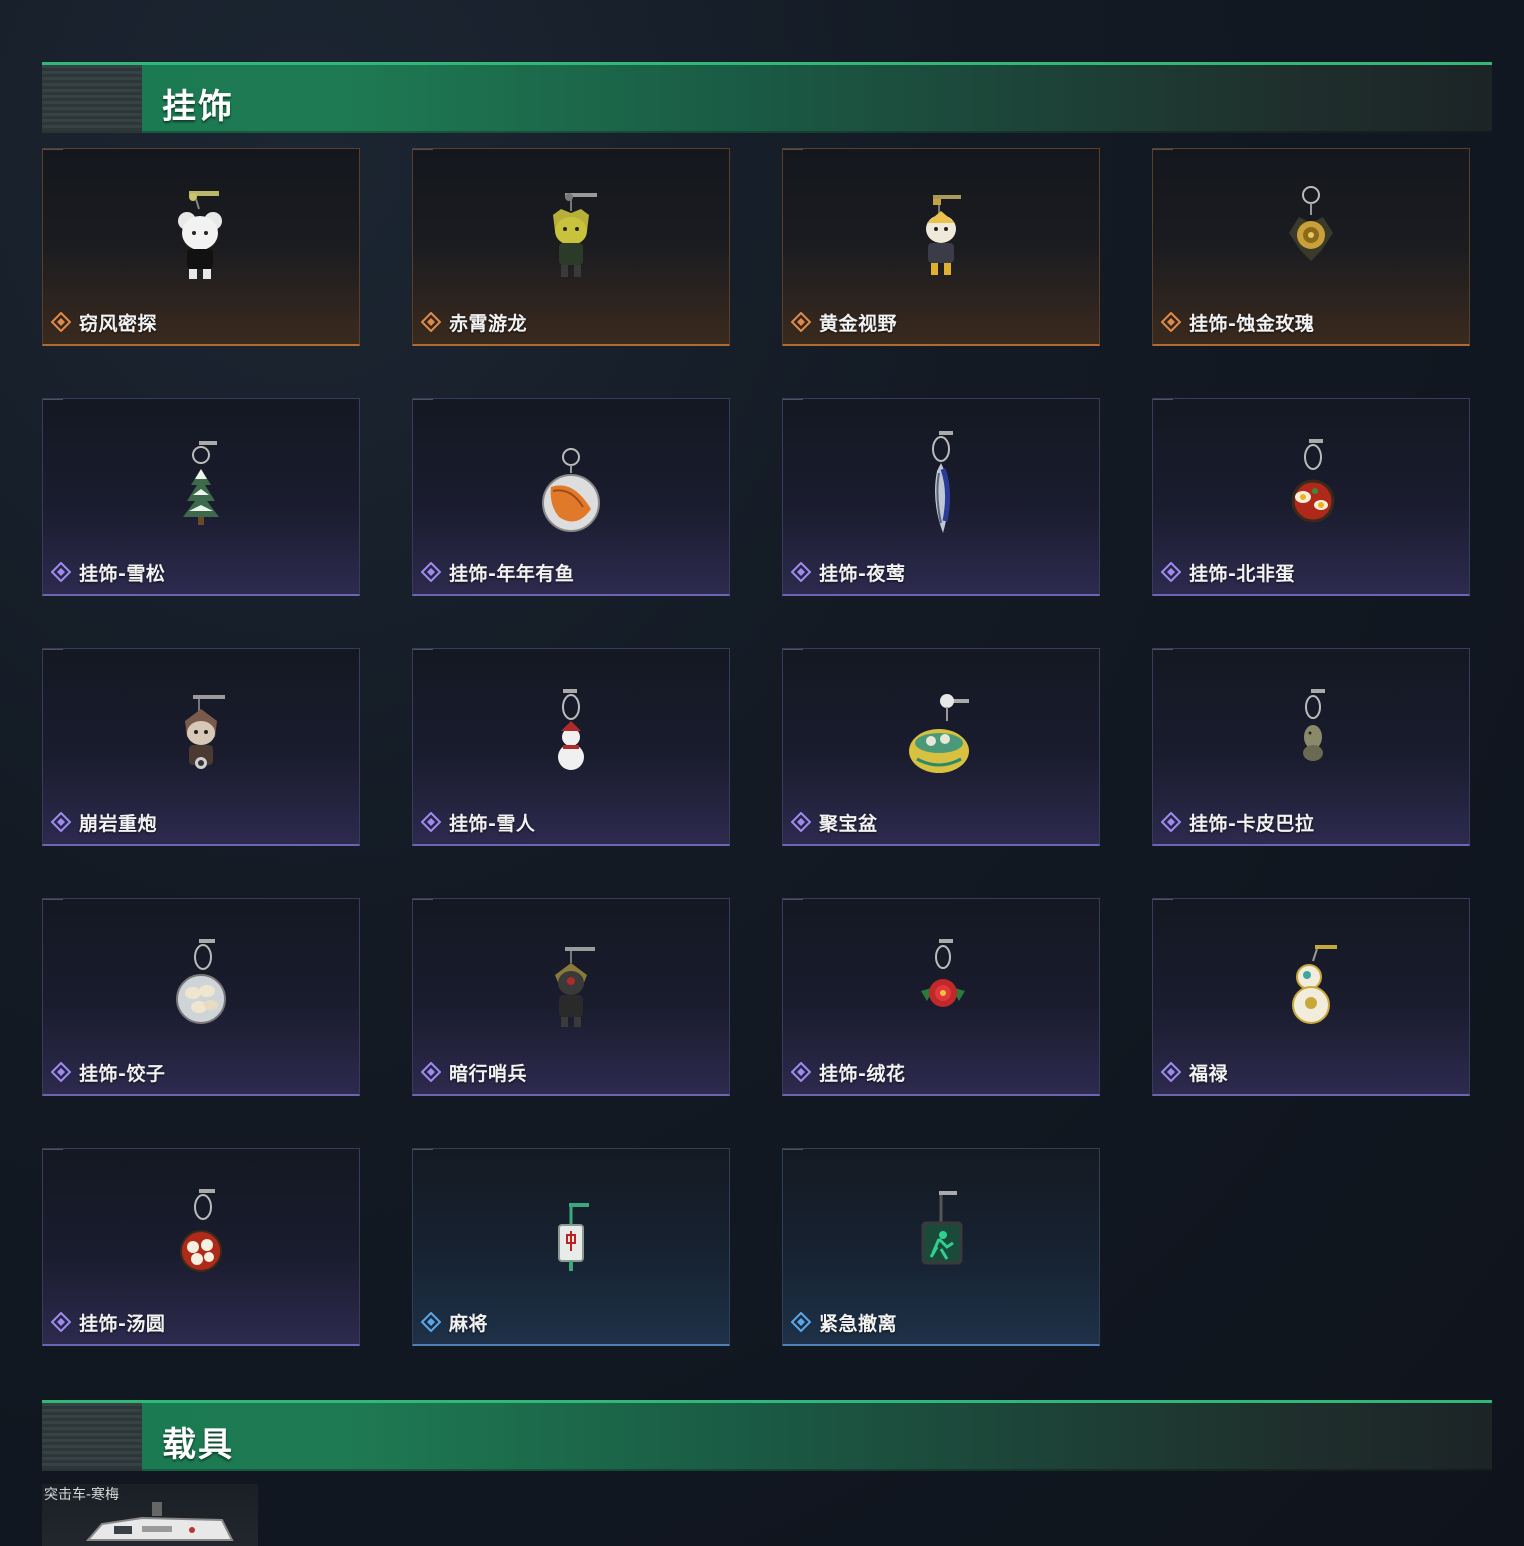 The image size is (1524, 1546). I want to click on card-name: 挂饰-汤圆, so click(122, 1323).